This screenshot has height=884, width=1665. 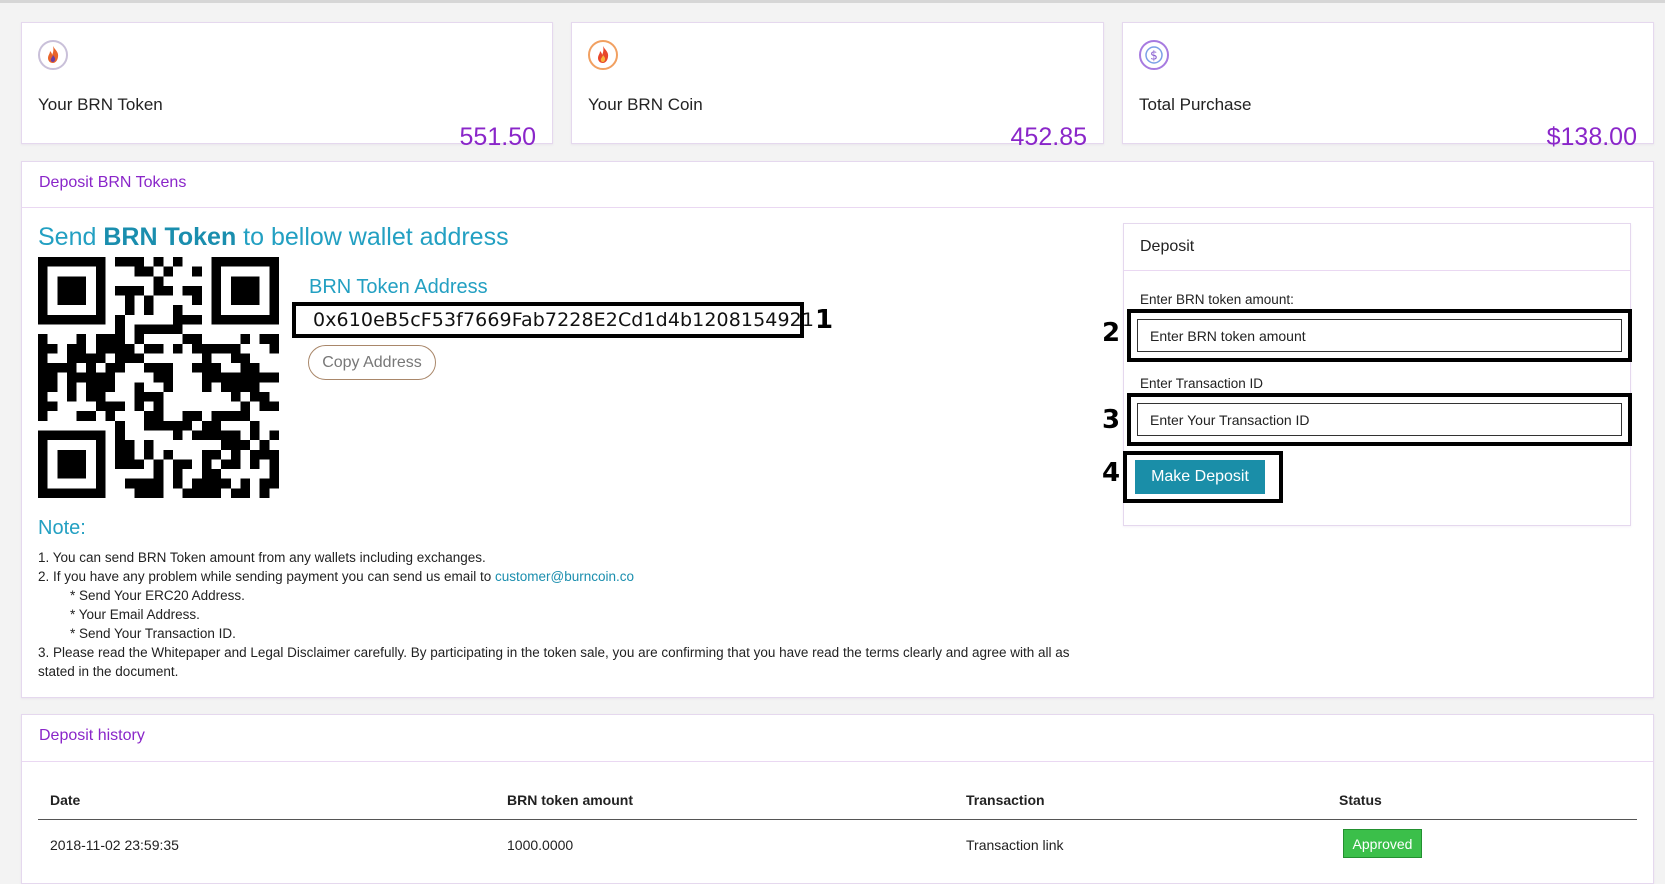 I want to click on copy-address-button: Copy Address, so click(x=372, y=362).